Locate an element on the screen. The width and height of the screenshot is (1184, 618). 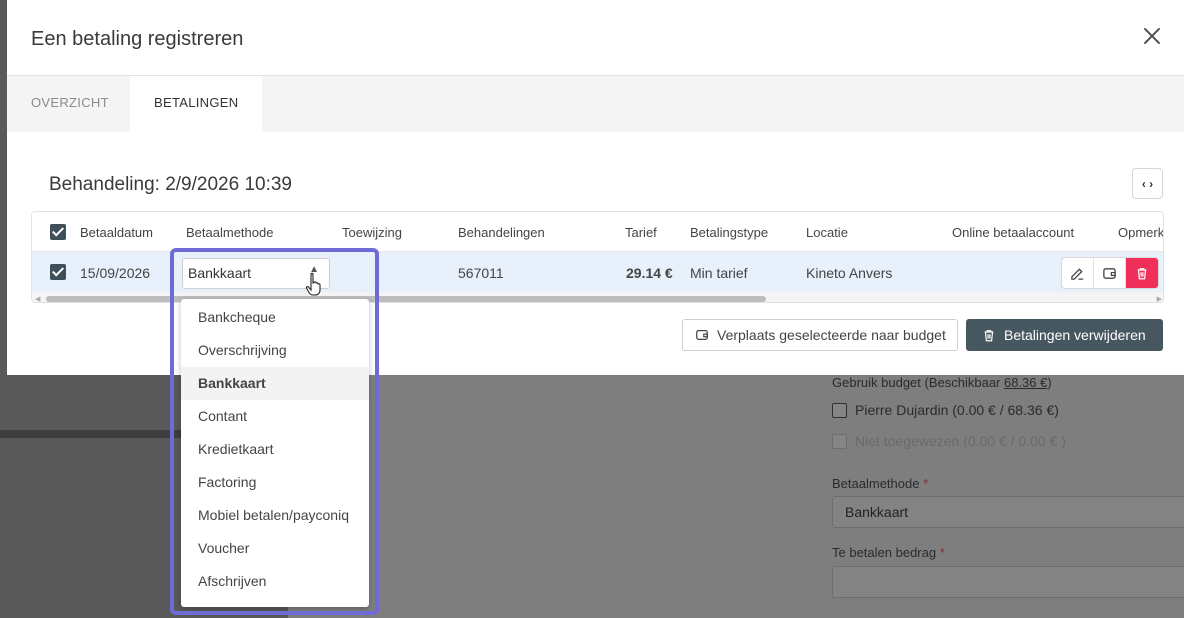
edit-icon is located at coordinates (1078, 273).